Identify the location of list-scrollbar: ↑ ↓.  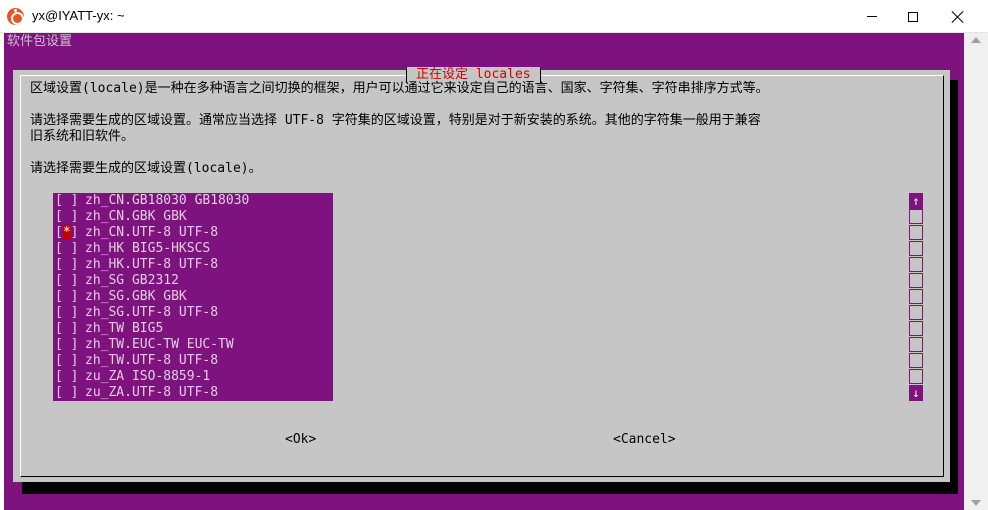
(917, 297).